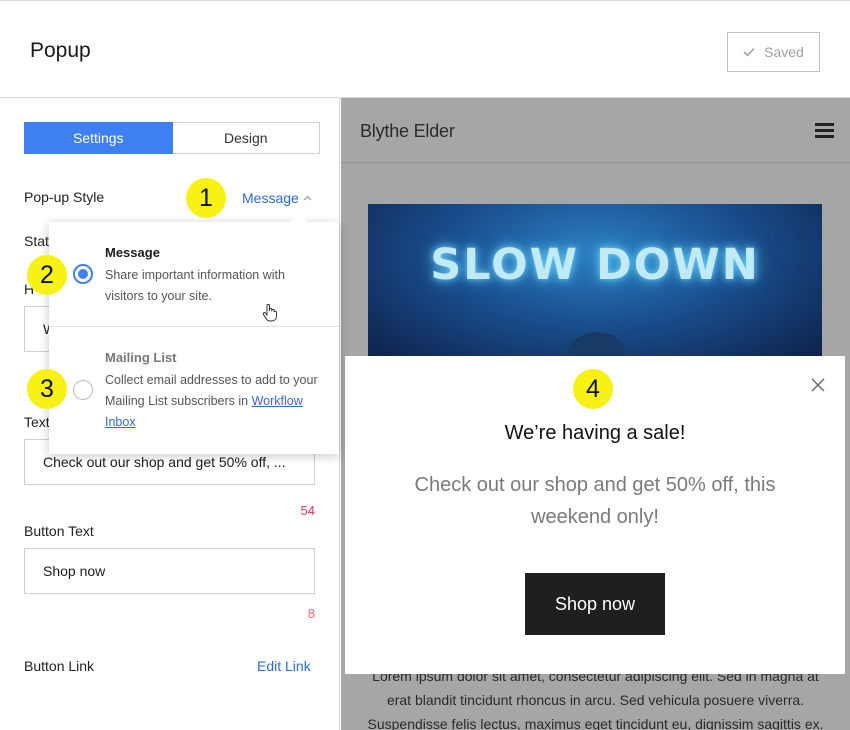 This screenshot has width=850, height=730. What do you see at coordinates (307, 198) in the screenshot?
I see `chevron-up-icon` at bounding box center [307, 198].